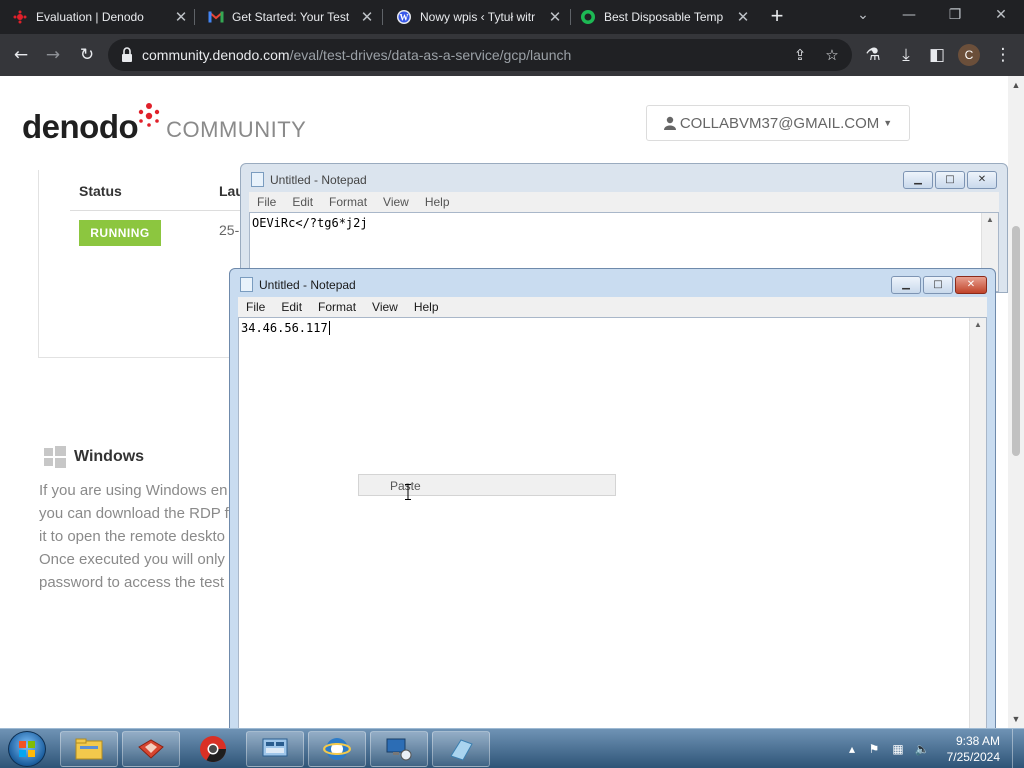 This screenshot has width=1024, height=768. Describe the element at coordinates (922, 749) in the screenshot. I see `volume-muted-icon: 🔈` at that location.